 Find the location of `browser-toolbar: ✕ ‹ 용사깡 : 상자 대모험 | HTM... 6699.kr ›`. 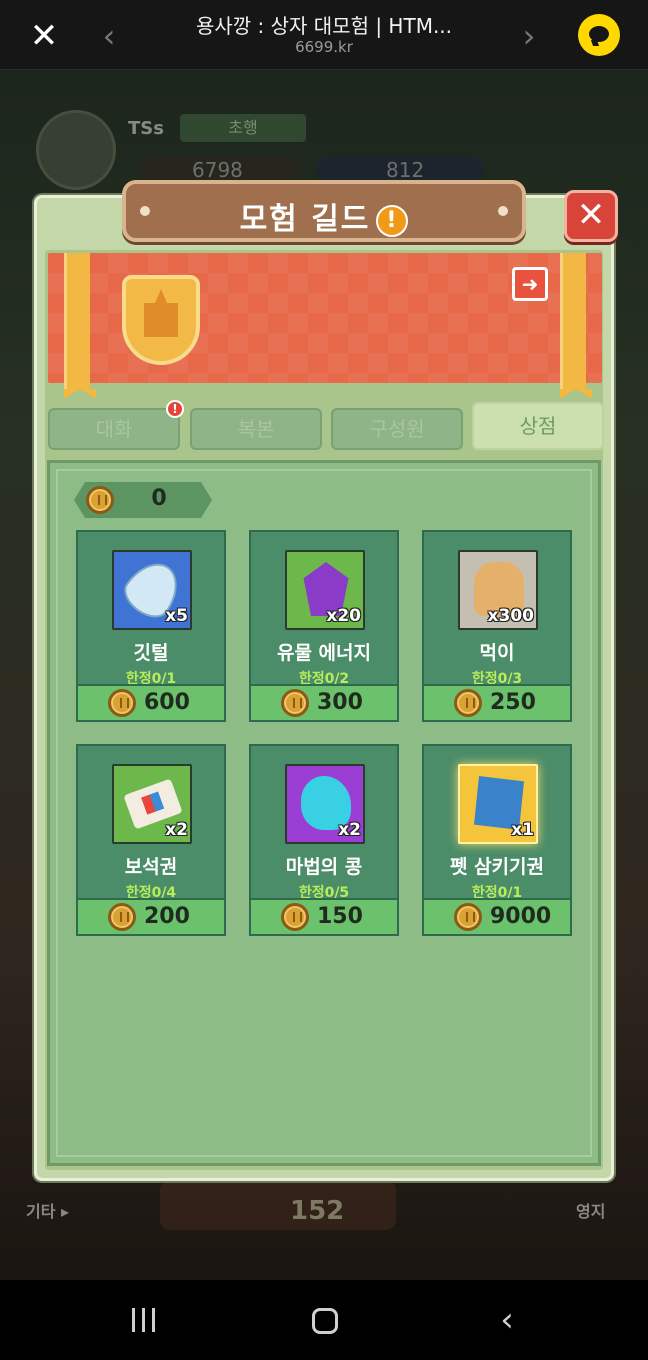

browser-toolbar: ✕ ‹ 용사깡 : 상자 대모험 | HTM... 6699.kr › is located at coordinates (324, 35).